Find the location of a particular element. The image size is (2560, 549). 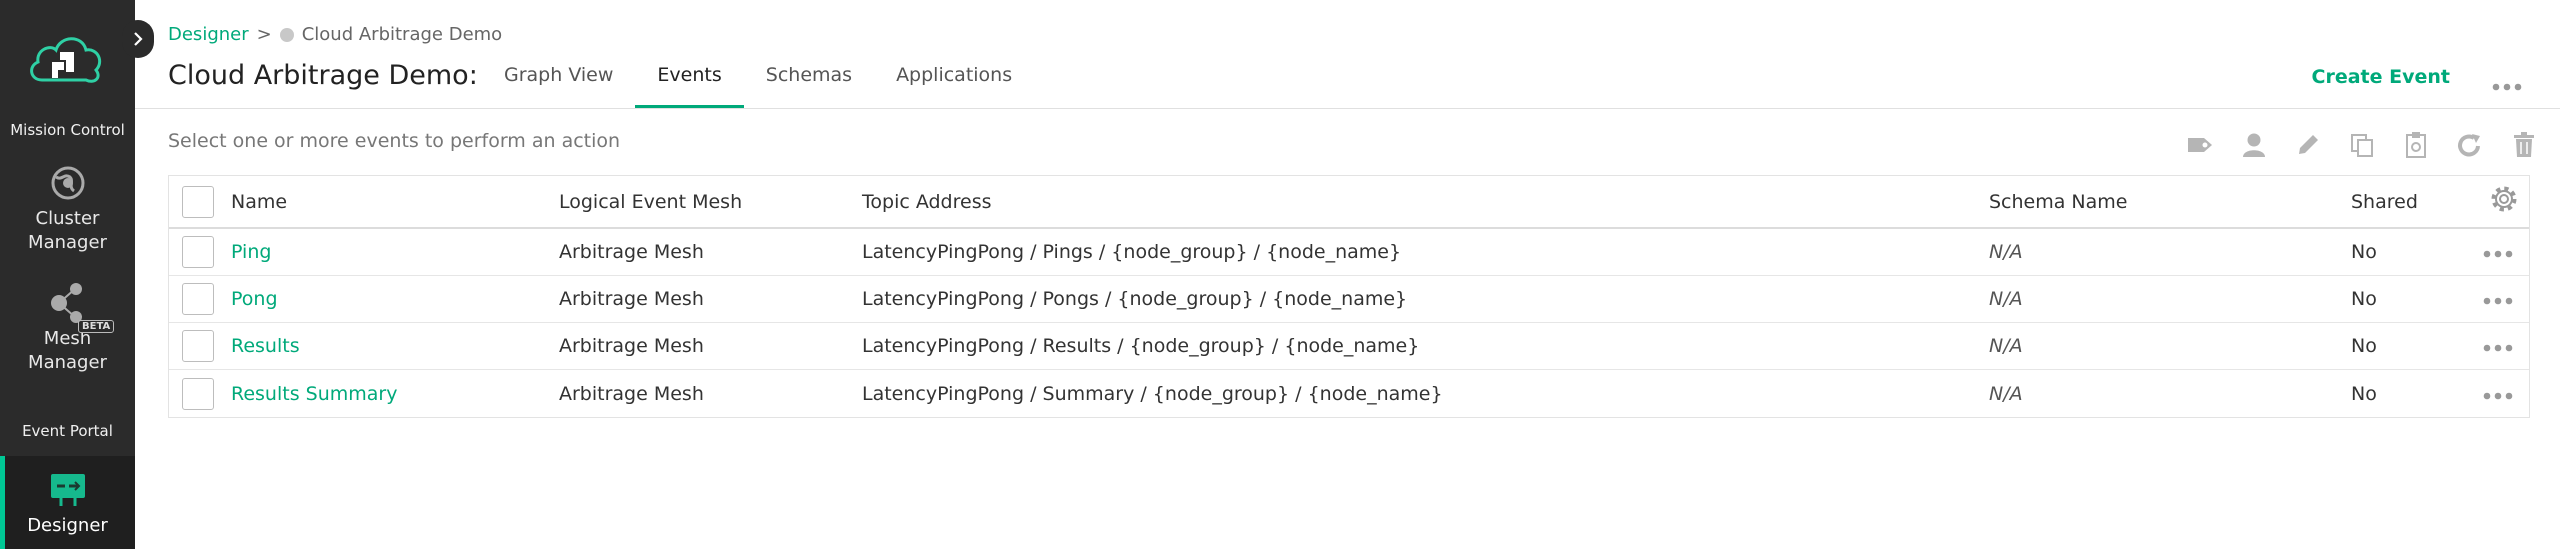

tab-applications: Applications is located at coordinates (954, 82).